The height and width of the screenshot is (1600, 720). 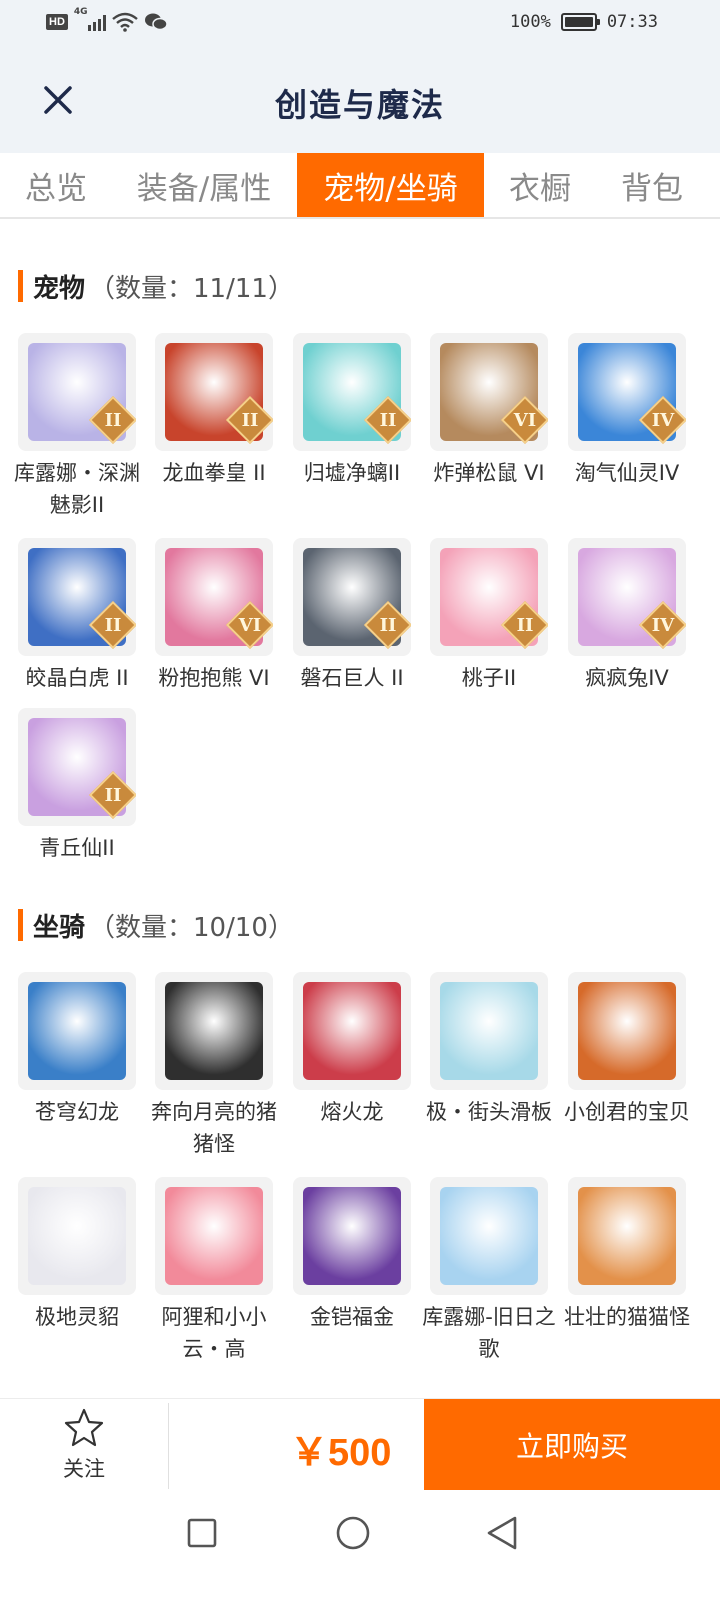 What do you see at coordinates (540, 185) in the screenshot?
I see `tab-wardrobe: 衣橱` at bounding box center [540, 185].